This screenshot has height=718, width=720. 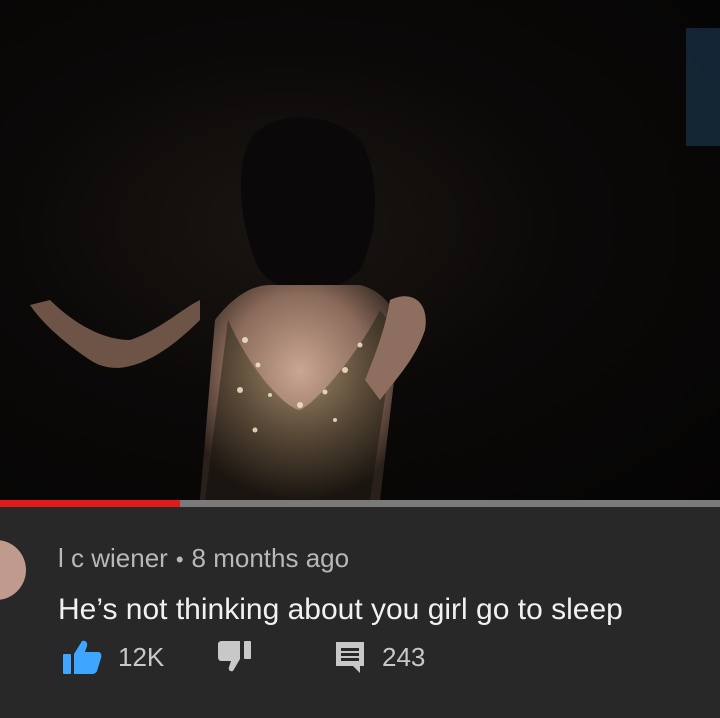 I want to click on thumbs-down-icon, so click(x=234, y=656).